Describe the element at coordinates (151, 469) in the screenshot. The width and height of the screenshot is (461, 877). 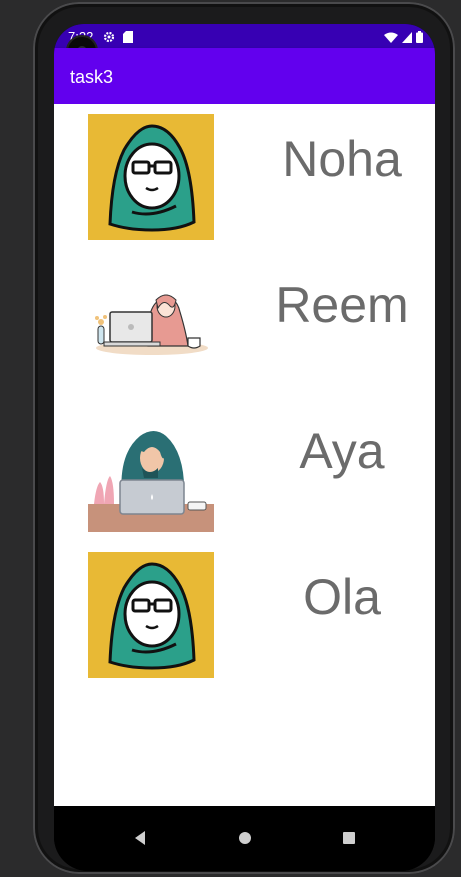
I see `woman-laptop-desk-icon` at that location.